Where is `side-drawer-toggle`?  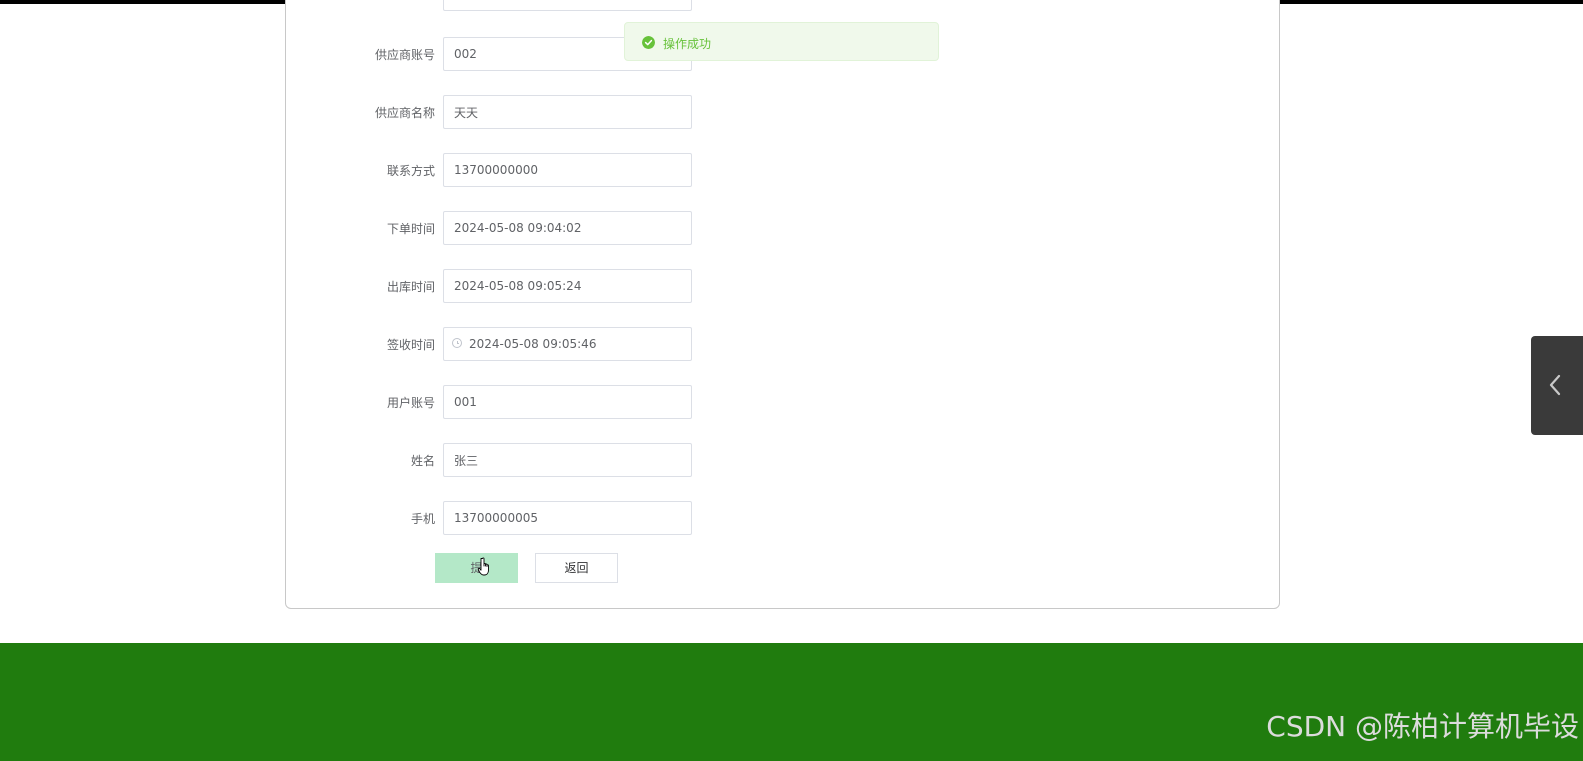
side-drawer-toggle is located at coordinates (1557, 385).